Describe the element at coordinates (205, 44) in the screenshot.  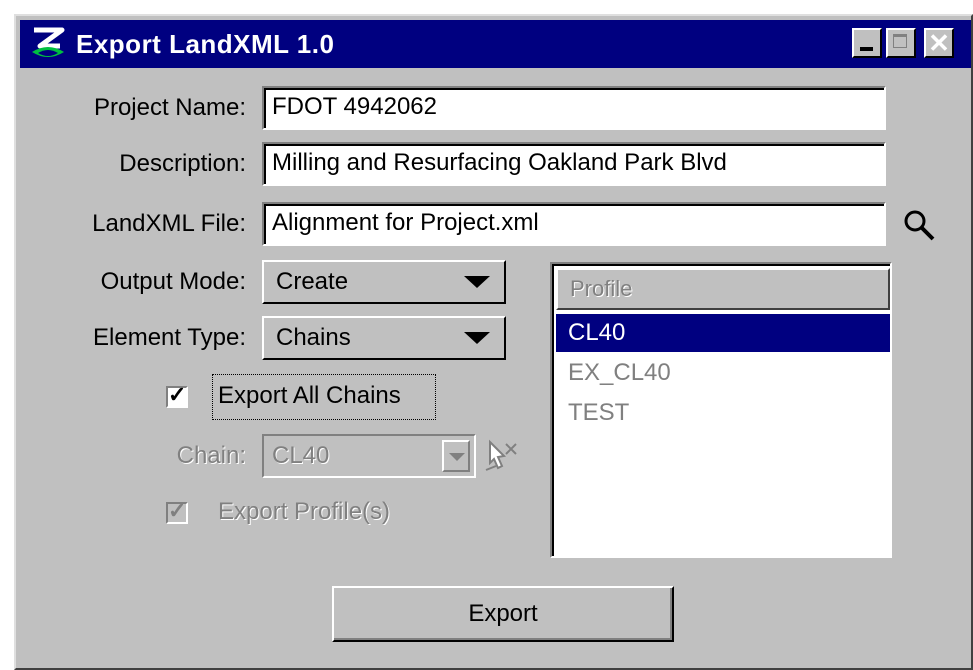
I see `window-title: Export LandXML 1.0` at that location.